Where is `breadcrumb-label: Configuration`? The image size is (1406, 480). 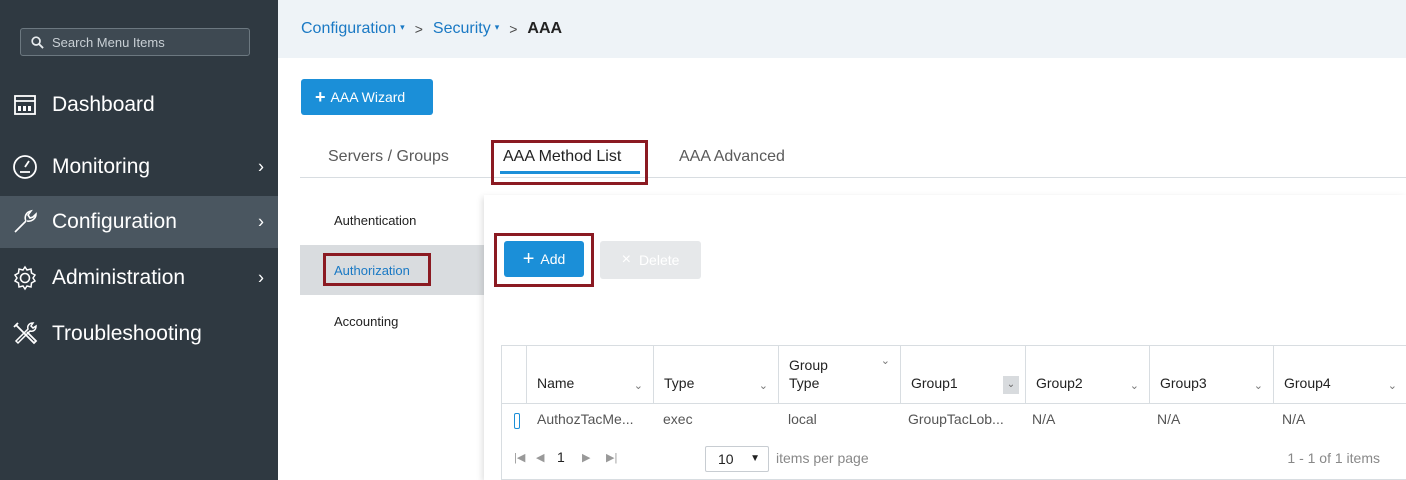 breadcrumb-label: Configuration is located at coordinates (349, 28).